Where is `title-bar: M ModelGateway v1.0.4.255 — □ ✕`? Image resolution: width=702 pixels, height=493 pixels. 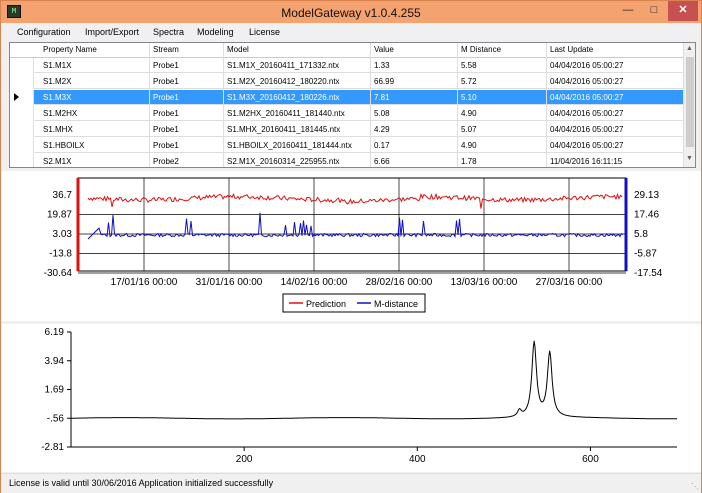
title-bar: M ModelGateway v1.0.4.255 — □ ✕ is located at coordinates (351, 12).